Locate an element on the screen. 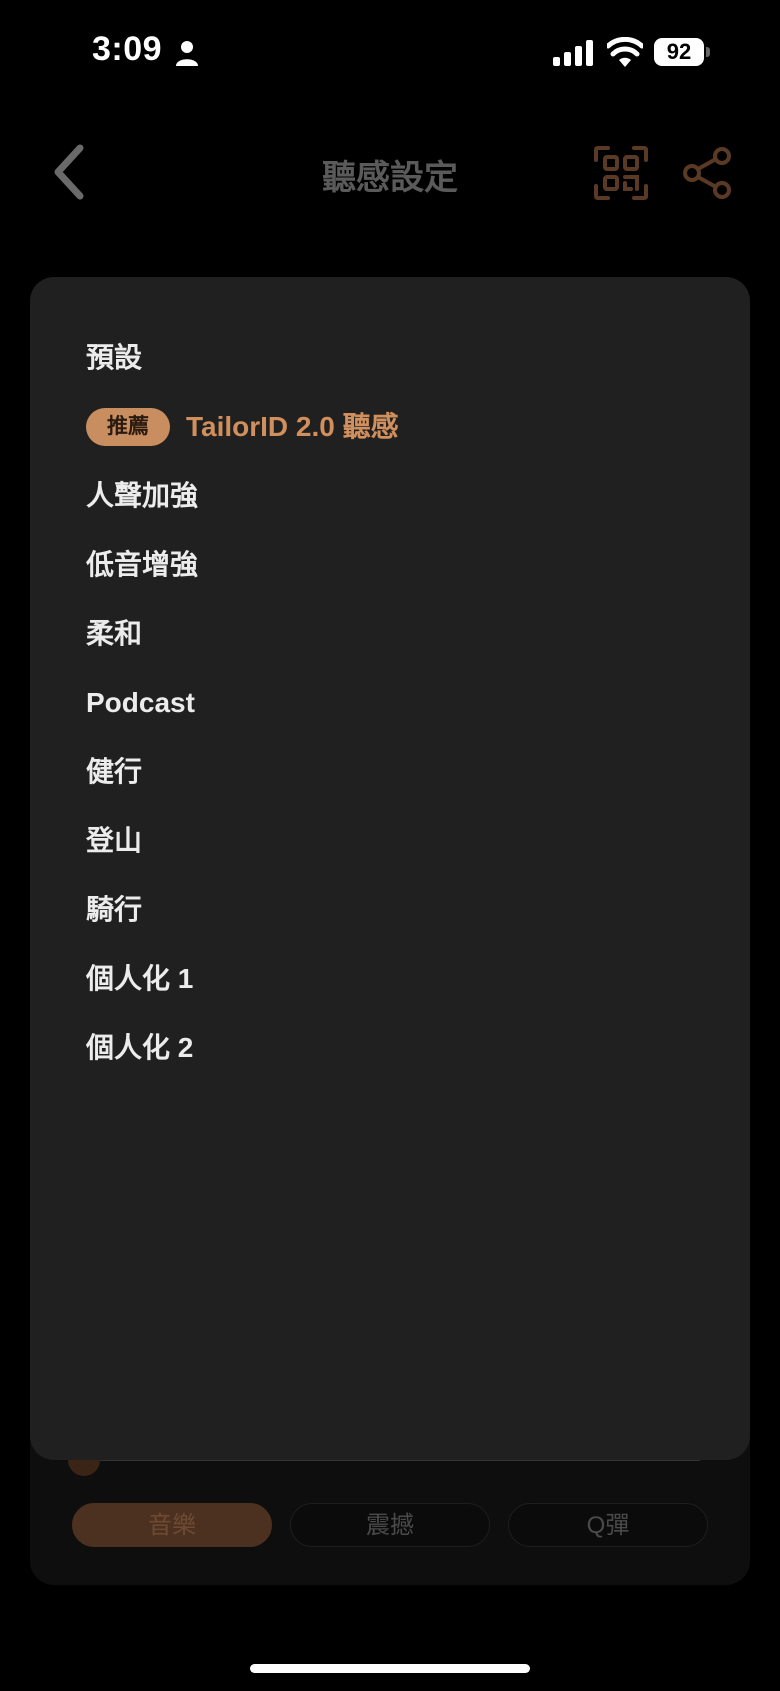 This screenshot has width=780, height=1691. wifi-icon is located at coordinates (625, 52).